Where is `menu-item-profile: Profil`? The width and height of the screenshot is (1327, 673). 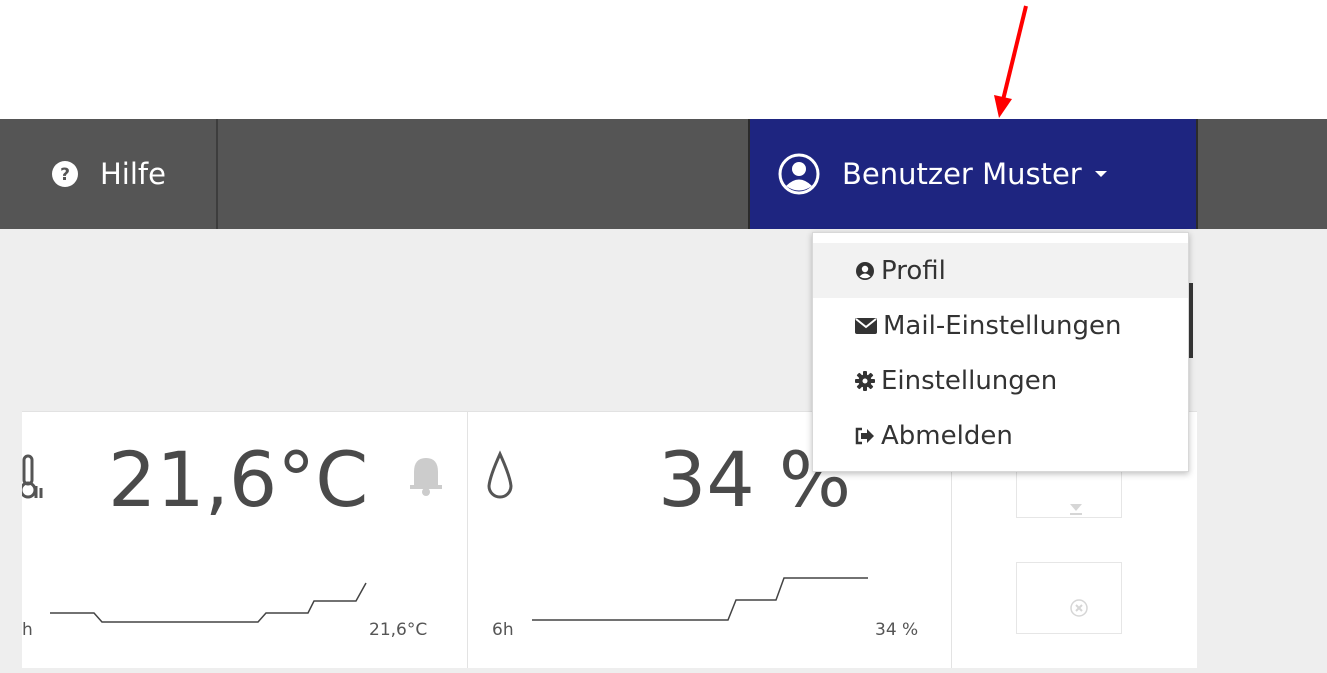
menu-item-profile: Profil is located at coordinates (1000, 270).